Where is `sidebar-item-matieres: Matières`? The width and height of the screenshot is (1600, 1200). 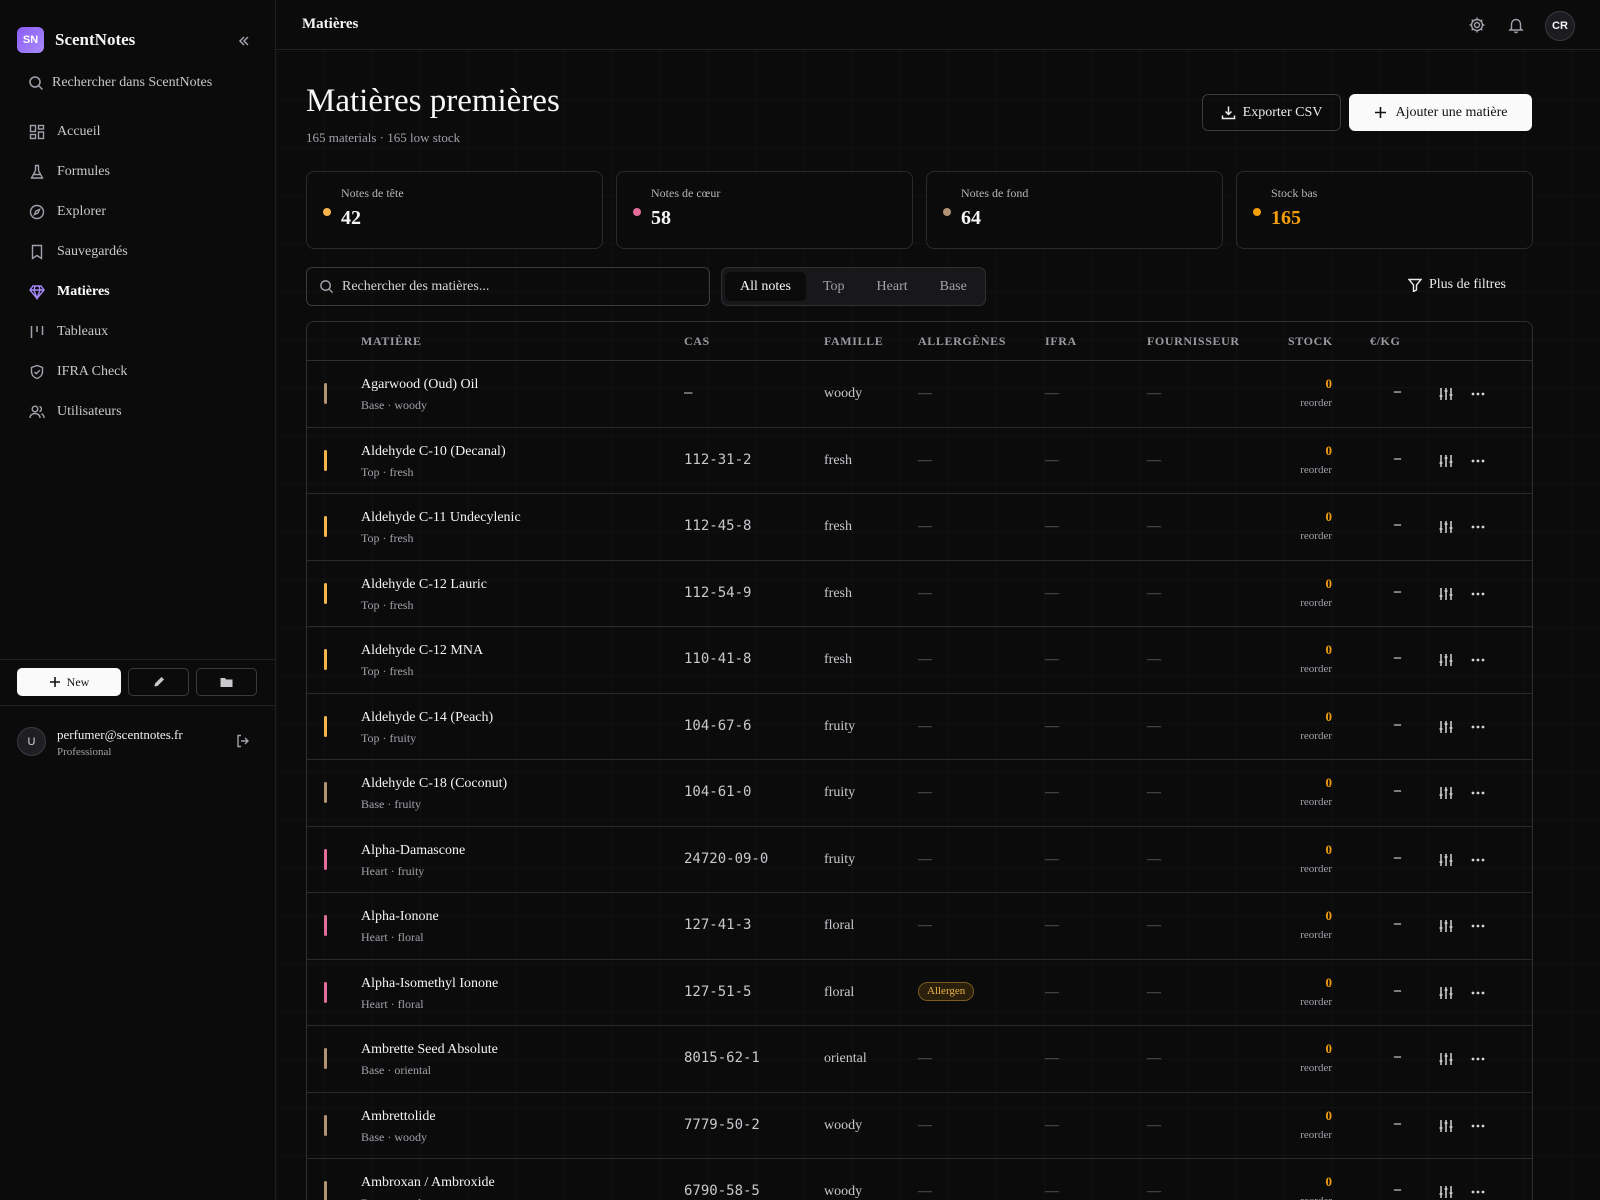 sidebar-item-matieres: Matières is located at coordinates (138, 292).